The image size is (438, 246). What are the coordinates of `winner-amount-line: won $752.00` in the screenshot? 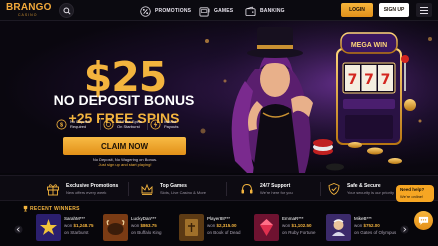 It's located at (367, 225).